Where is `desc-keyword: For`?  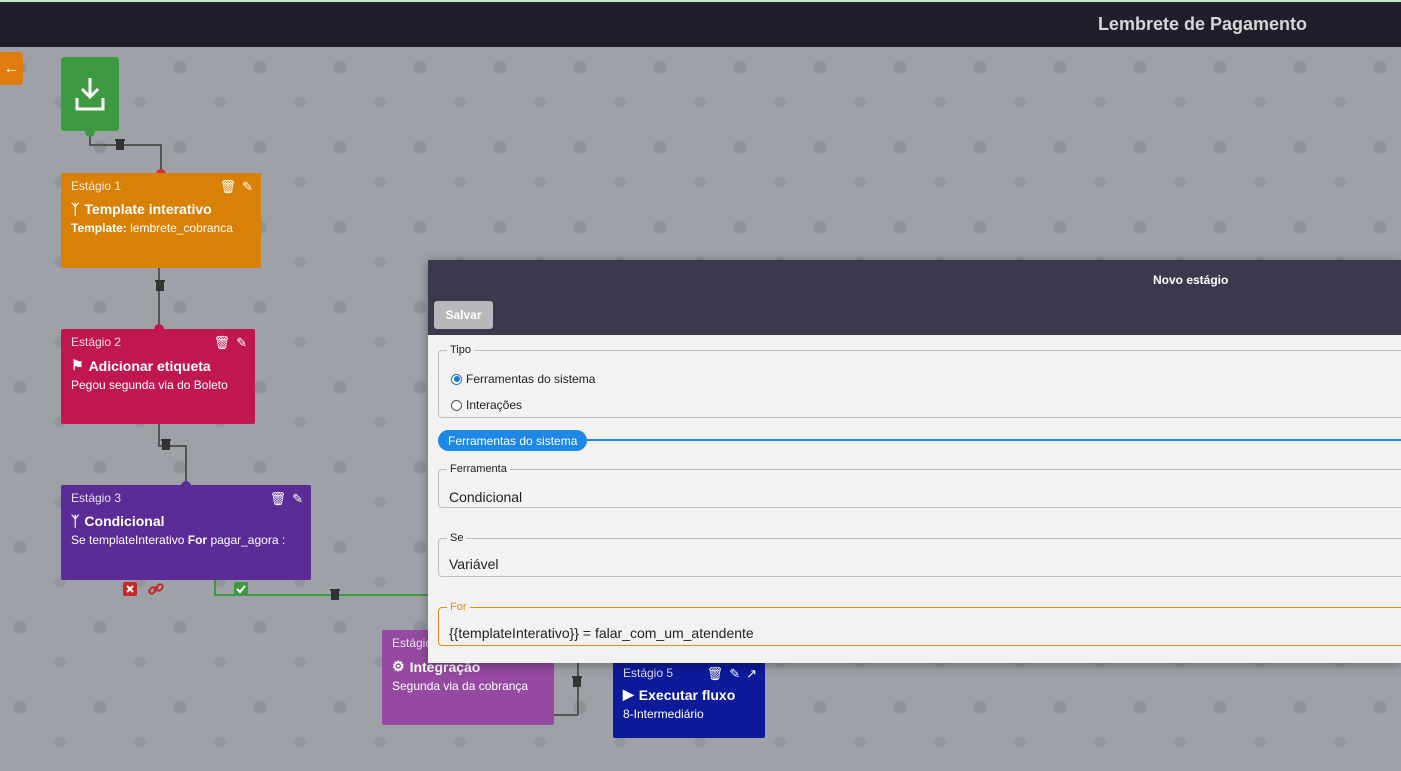 desc-keyword: For is located at coordinates (197, 540).